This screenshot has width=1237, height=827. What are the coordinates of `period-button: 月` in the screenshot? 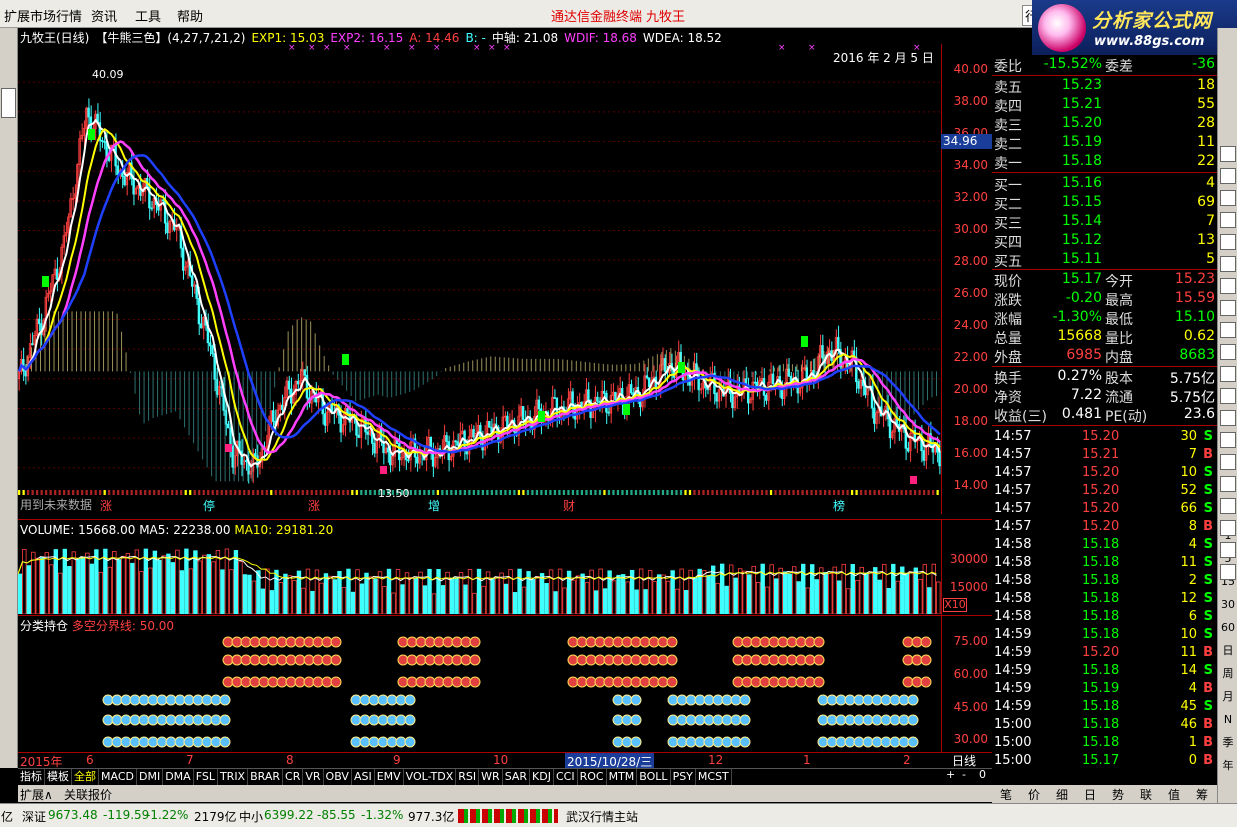 It's located at (1228, 697).